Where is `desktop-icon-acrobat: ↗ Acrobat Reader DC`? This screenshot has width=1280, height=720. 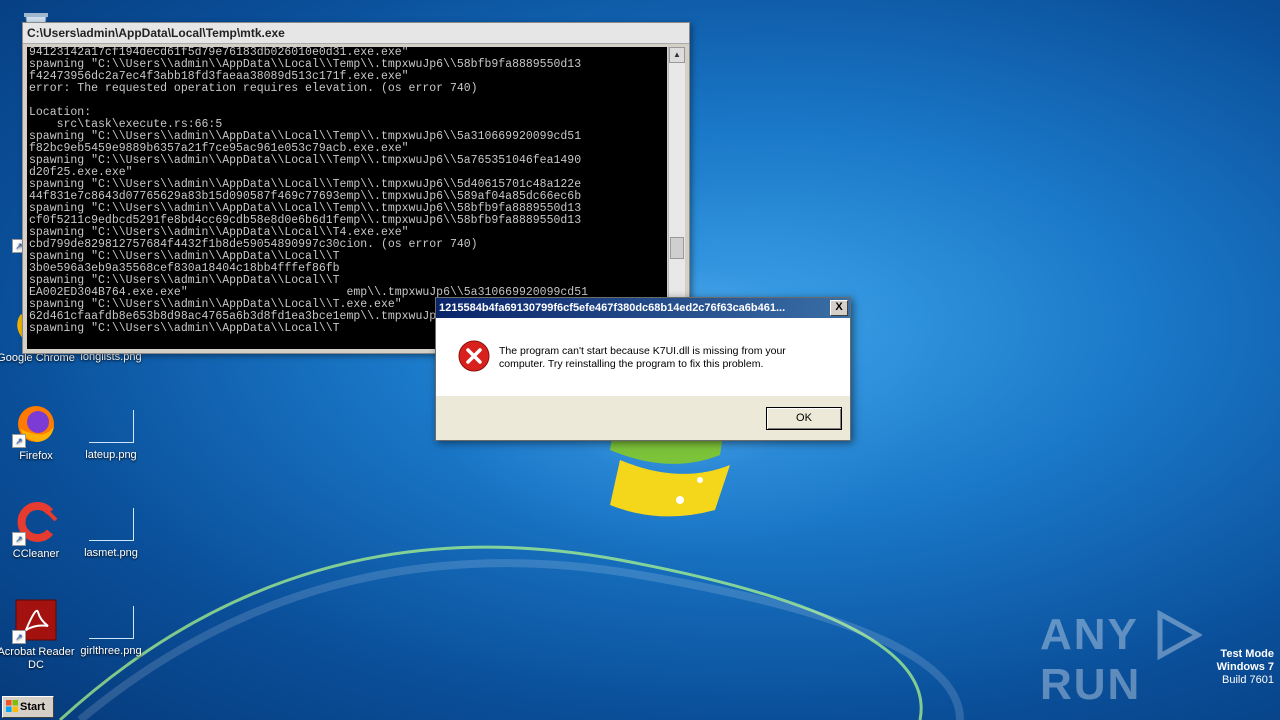 desktop-icon-acrobat: ↗ Acrobat Reader DC is located at coordinates (38, 634).